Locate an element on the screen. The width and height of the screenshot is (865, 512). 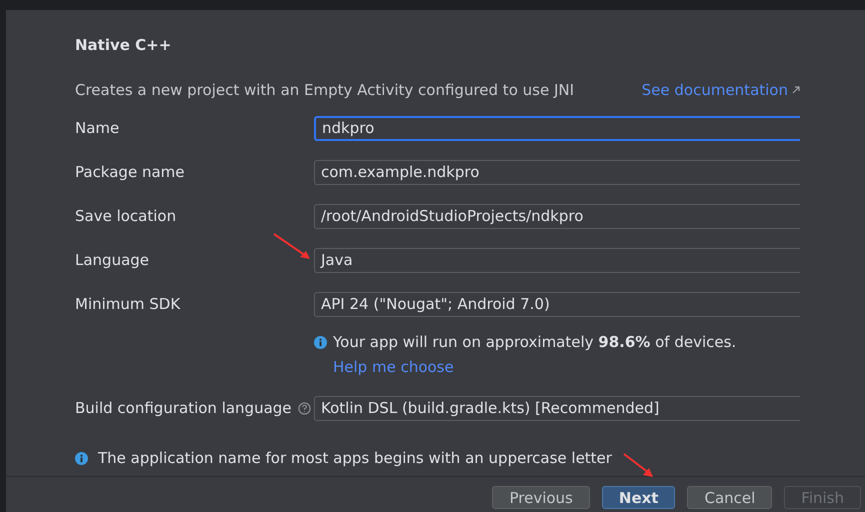
dialog-button: Next is located at coordinates (639, 497).